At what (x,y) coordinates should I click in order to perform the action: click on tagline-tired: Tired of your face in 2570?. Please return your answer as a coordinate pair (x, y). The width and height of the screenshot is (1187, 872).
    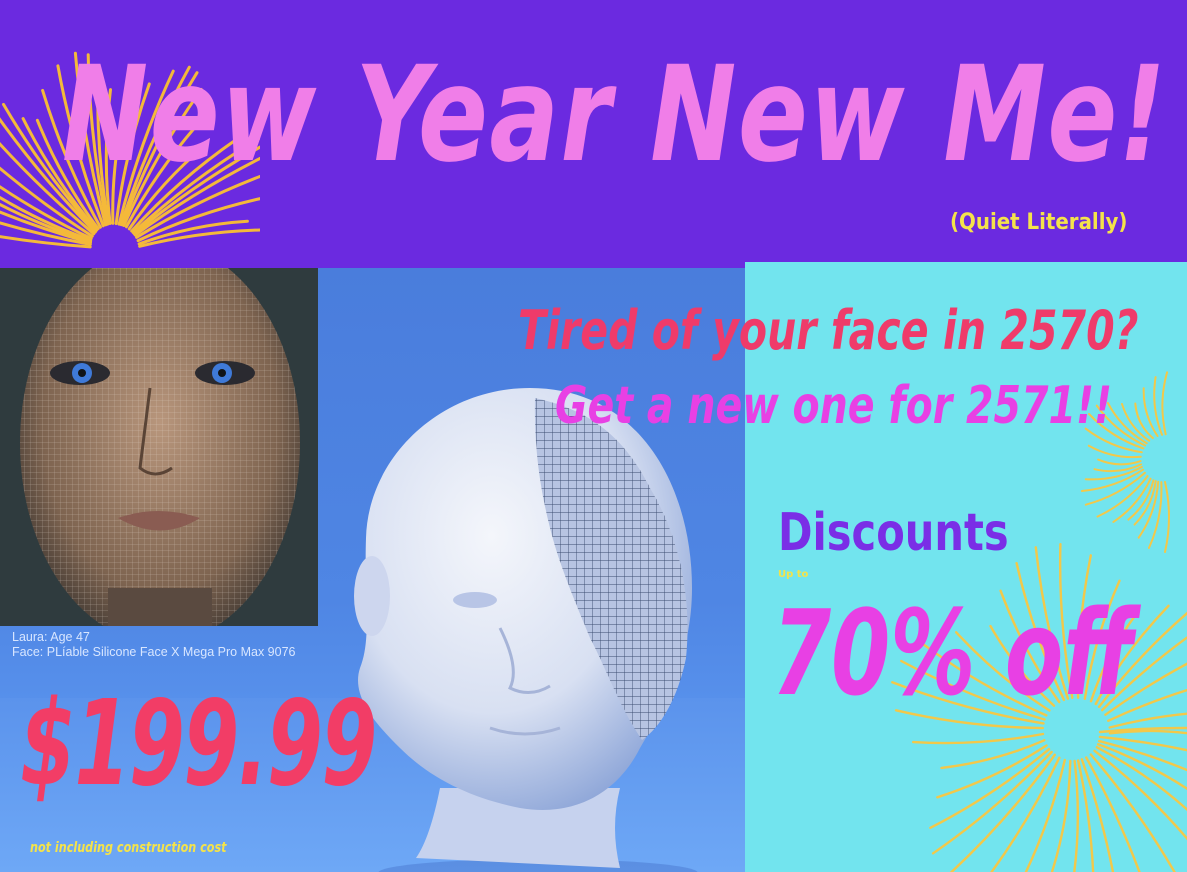
    Looking at the image, I should click on (828, 330).